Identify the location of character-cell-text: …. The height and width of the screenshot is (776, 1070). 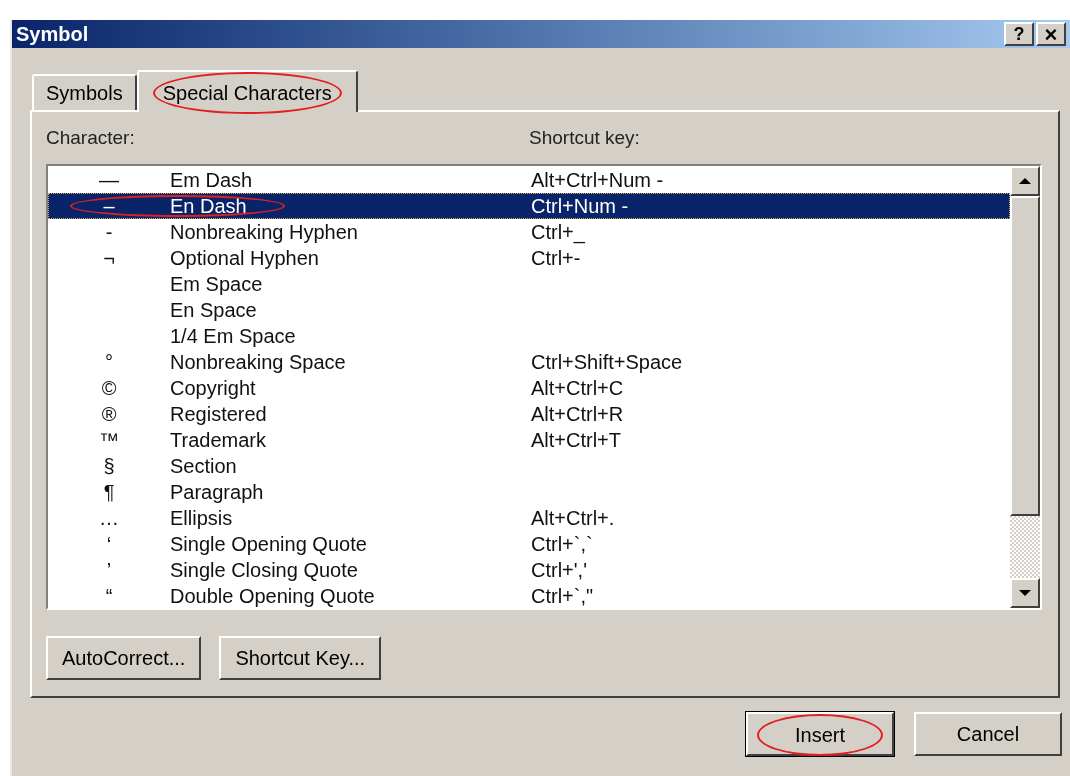
(109, 518).